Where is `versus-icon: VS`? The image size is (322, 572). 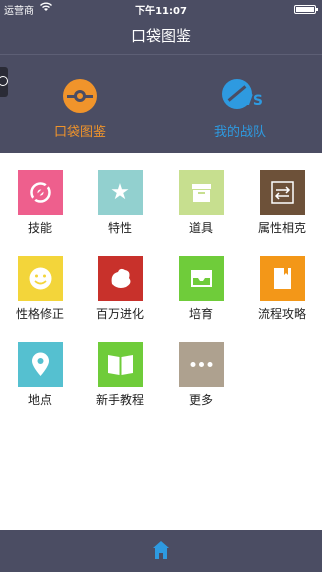
versus-icon: VS is located at coordinates (240, 96).